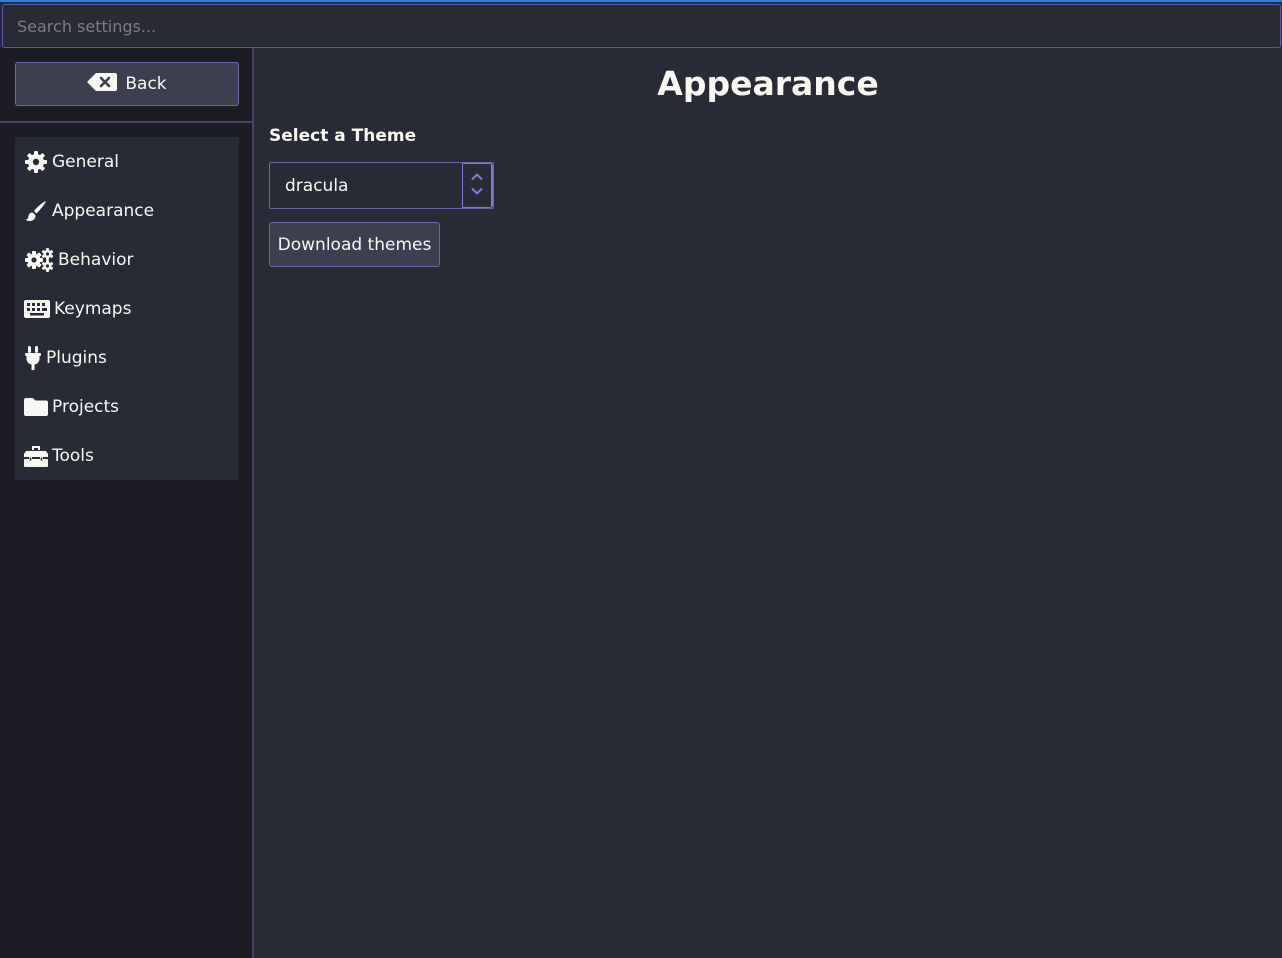 This screenshot has height=958, width=1282. I want to click on theme-select-label: Select a Theme, so click(343, 136).